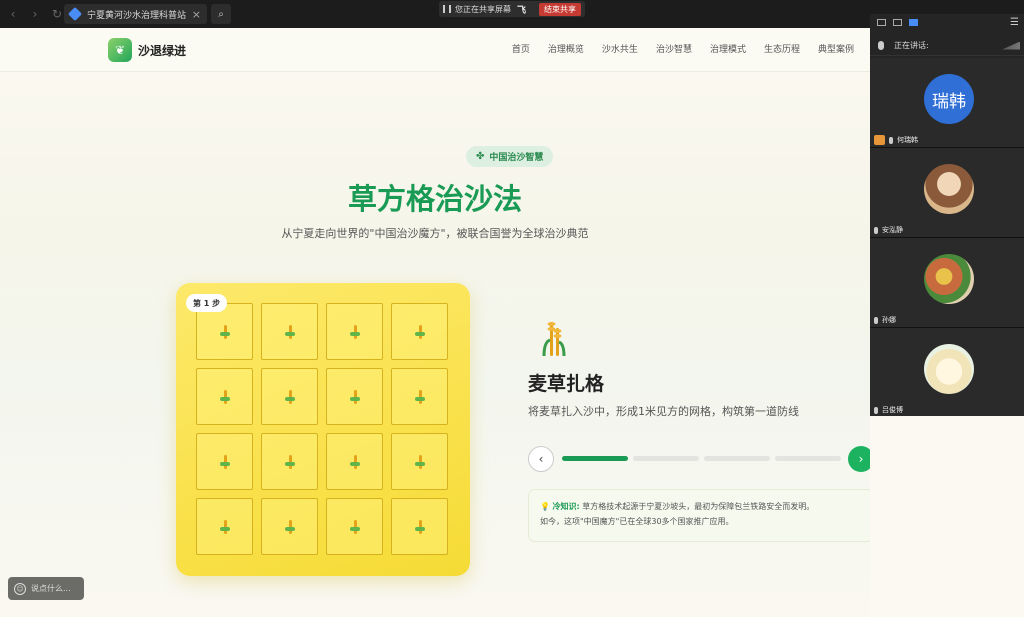 The height and width of the screenshot is (617, 1024). What do you see at coordinates (480, 156) in the screenshot?
I see `sprout-icon: ✤` at bounding box center [480, 156].